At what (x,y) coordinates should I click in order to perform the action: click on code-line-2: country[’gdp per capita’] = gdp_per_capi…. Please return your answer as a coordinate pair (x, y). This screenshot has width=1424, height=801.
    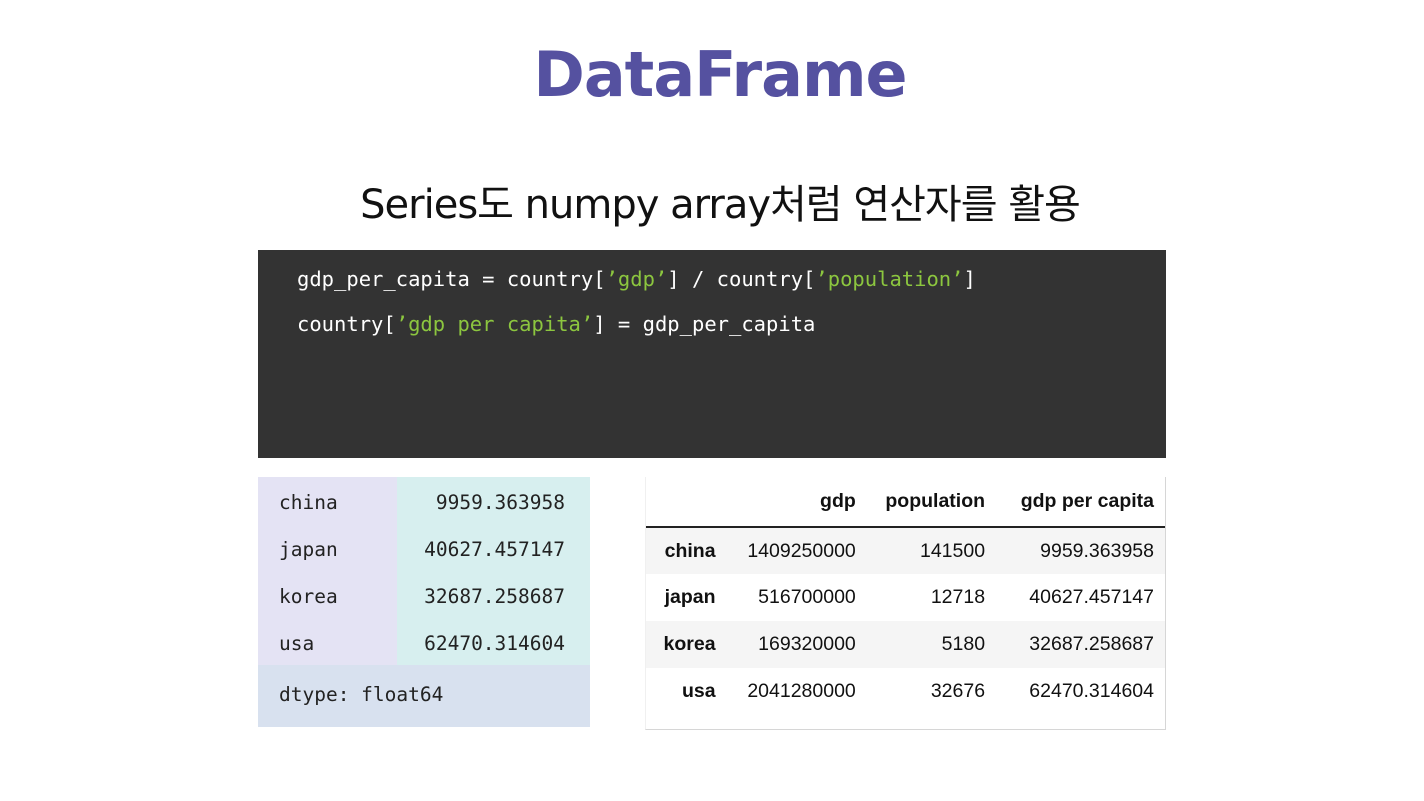
    Looking at the image, I should click on (731, 331).